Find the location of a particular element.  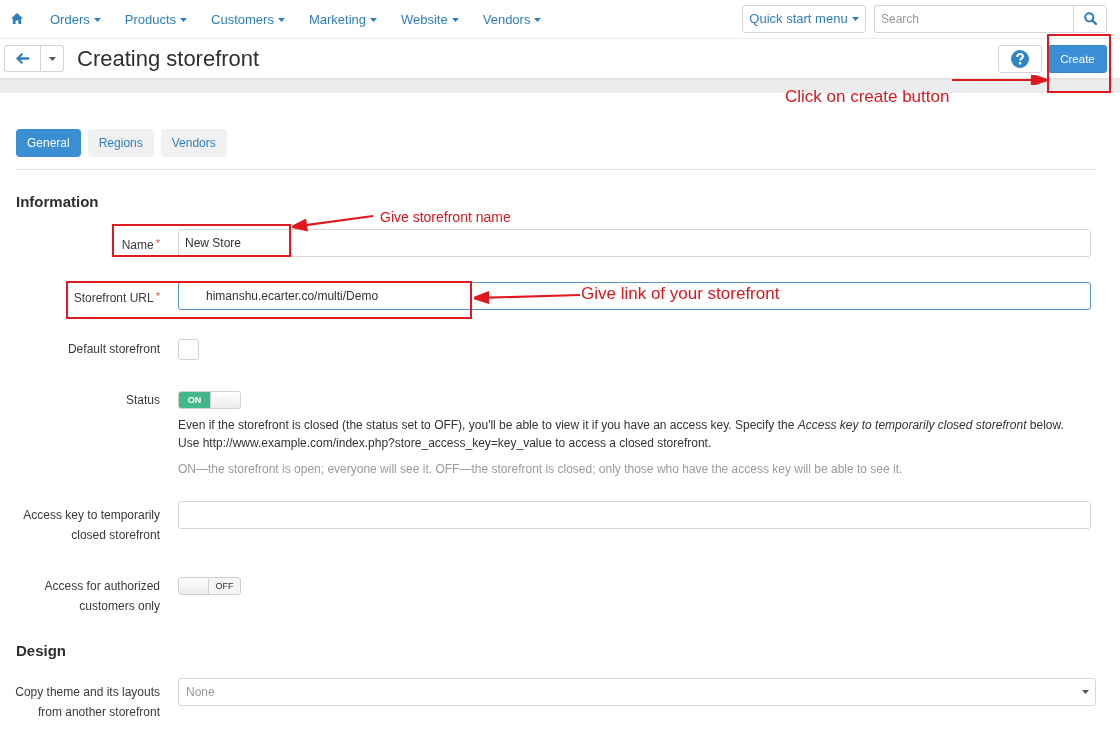

section-heading: Information is located at coordinates (58, 202).